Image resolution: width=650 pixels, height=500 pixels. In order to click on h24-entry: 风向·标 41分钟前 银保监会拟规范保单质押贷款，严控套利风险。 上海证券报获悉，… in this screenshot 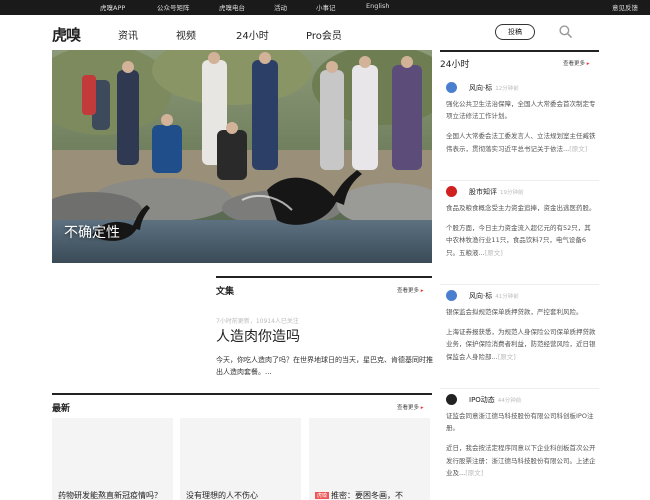, I will do `click(523, 326)`.